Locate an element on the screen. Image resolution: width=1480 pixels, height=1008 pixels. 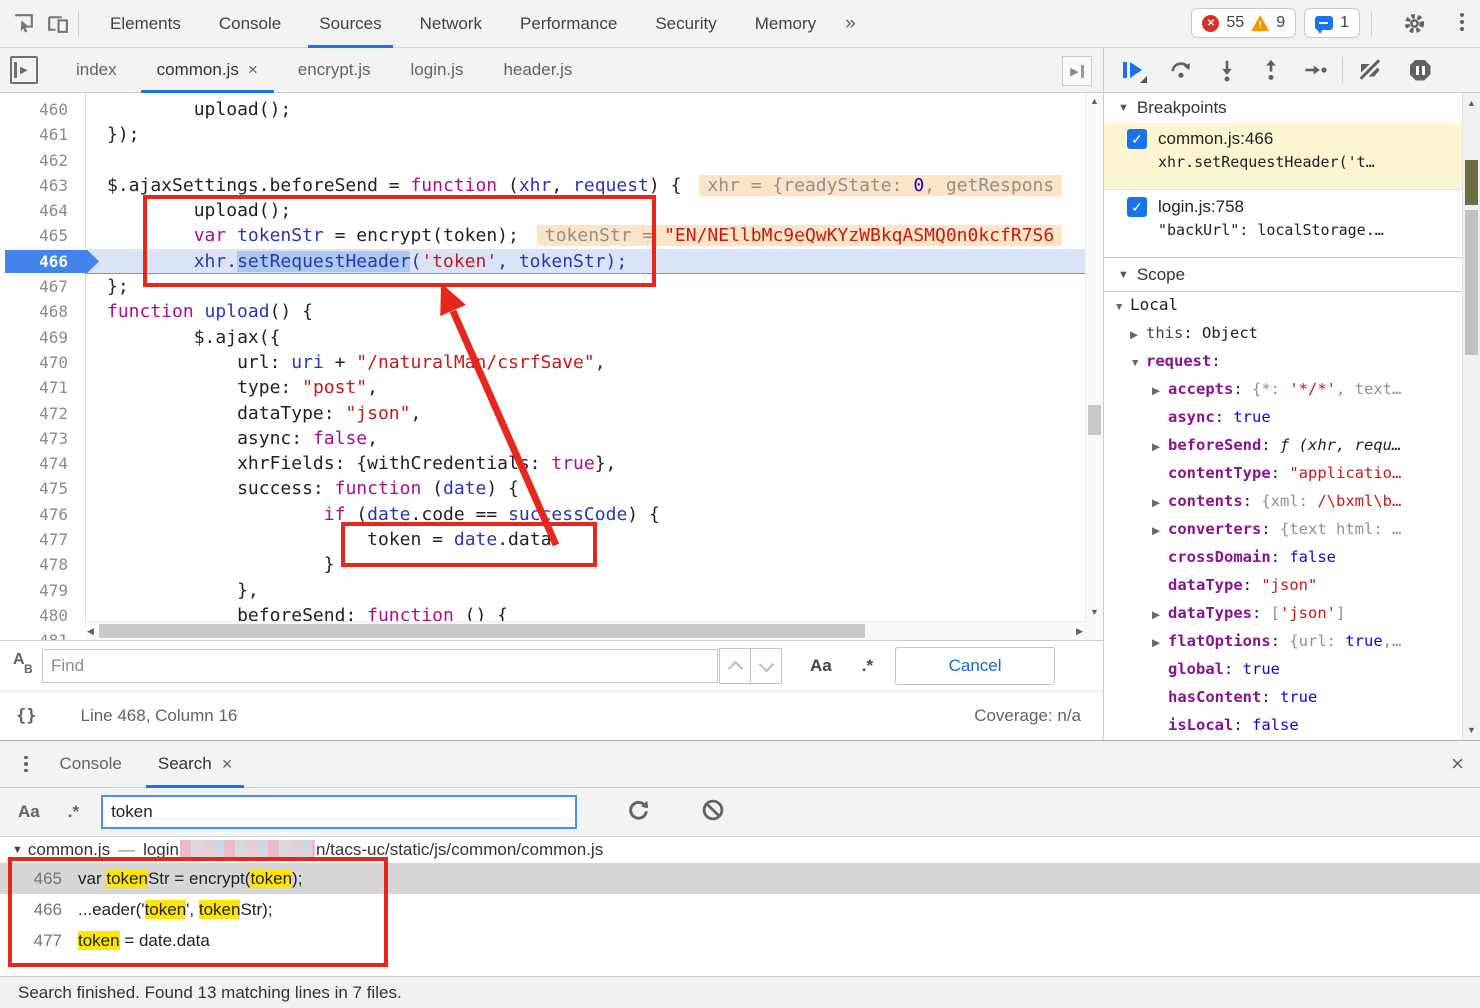
search-result-row-466: 466 ...eader('token', tokenStr); is located at coordinates (740, 909).